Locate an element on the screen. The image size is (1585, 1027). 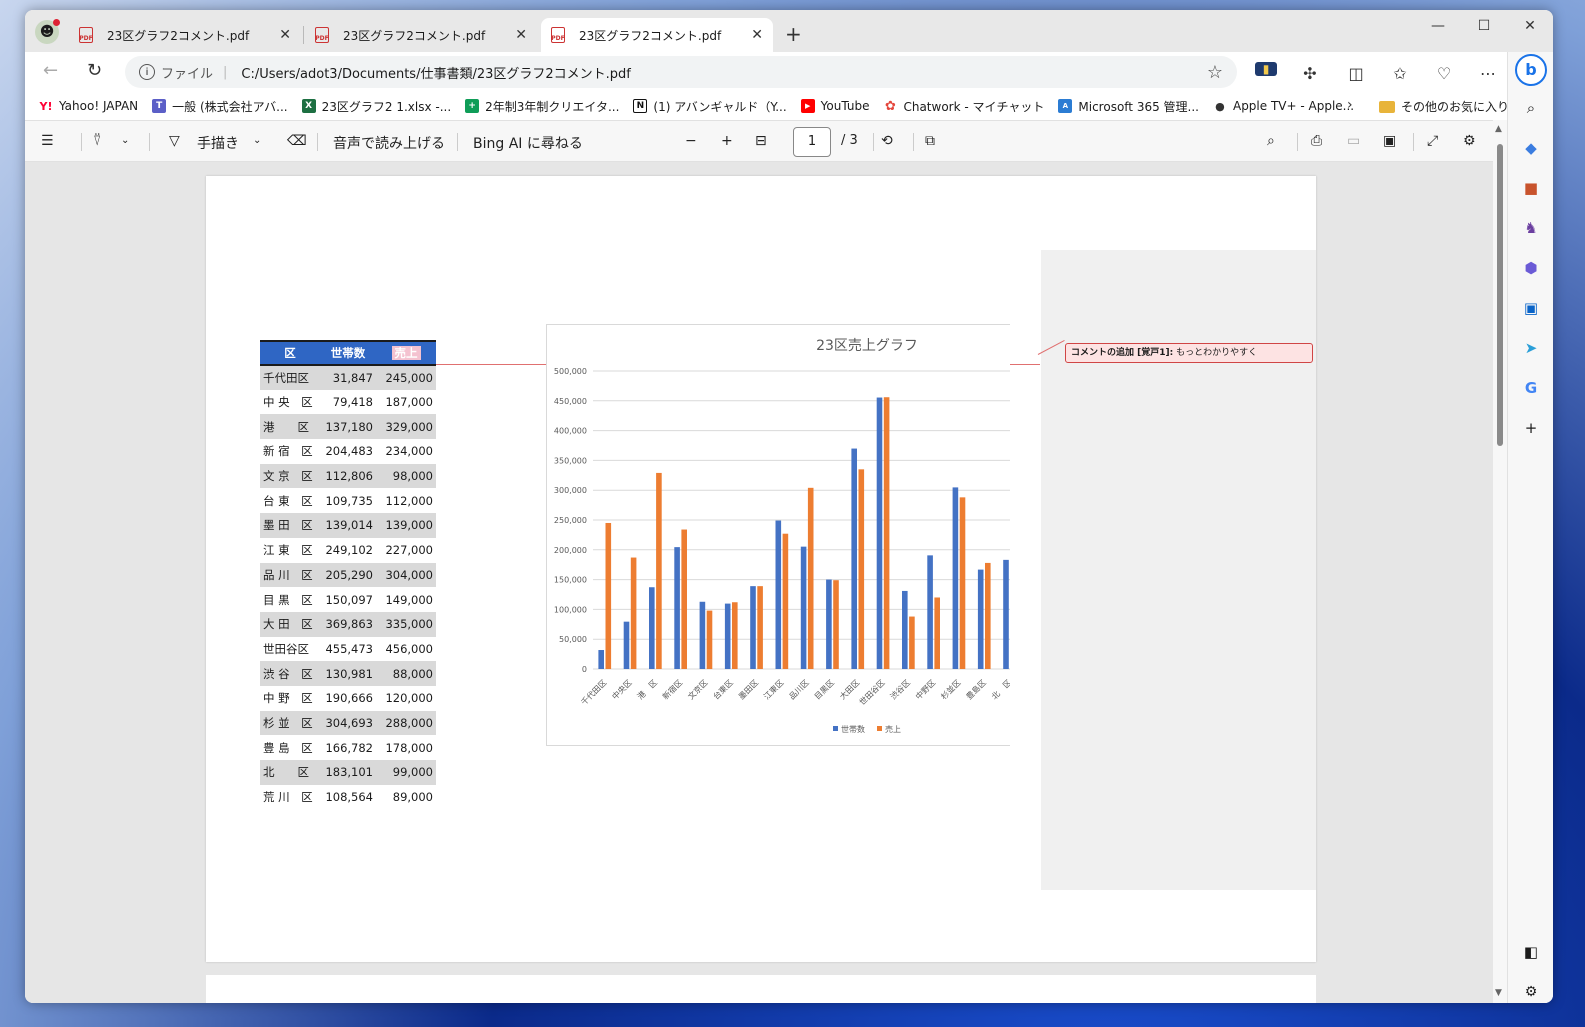
fit-page-icon: ⊟ is located at coordinates (761, 141).